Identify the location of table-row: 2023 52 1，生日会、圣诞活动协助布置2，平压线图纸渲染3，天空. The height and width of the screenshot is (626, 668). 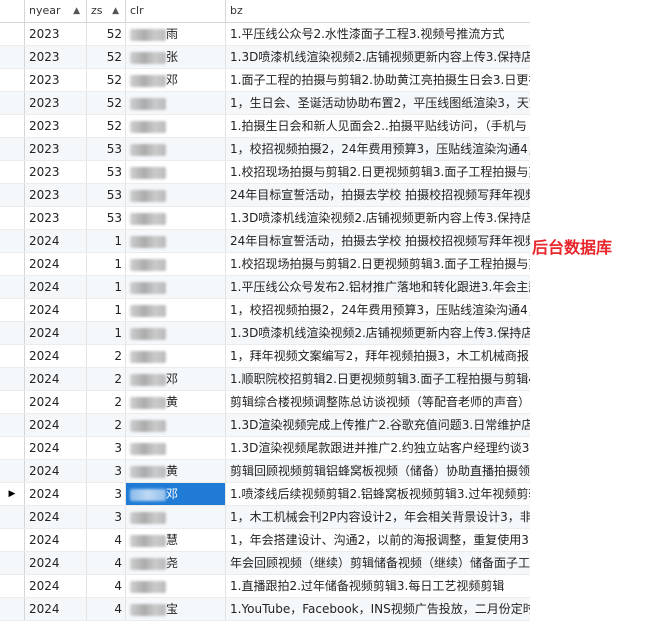
(265, 103).